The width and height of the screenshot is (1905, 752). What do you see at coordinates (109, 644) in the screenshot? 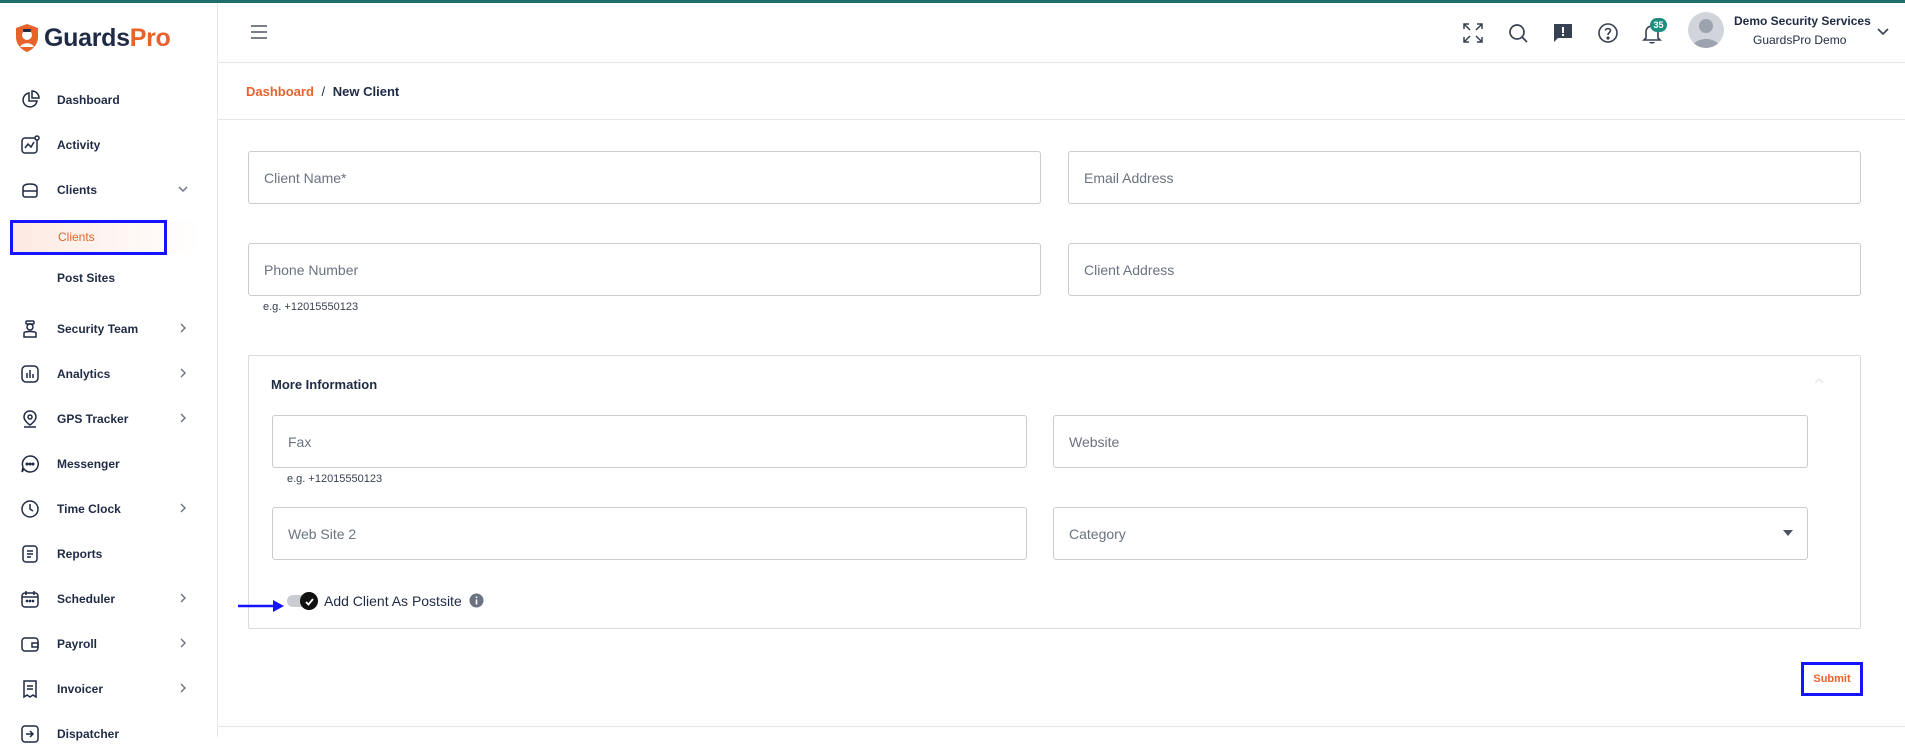
I see `sidebar-item-payroll: Payroll` at bounding box center [109, 644].